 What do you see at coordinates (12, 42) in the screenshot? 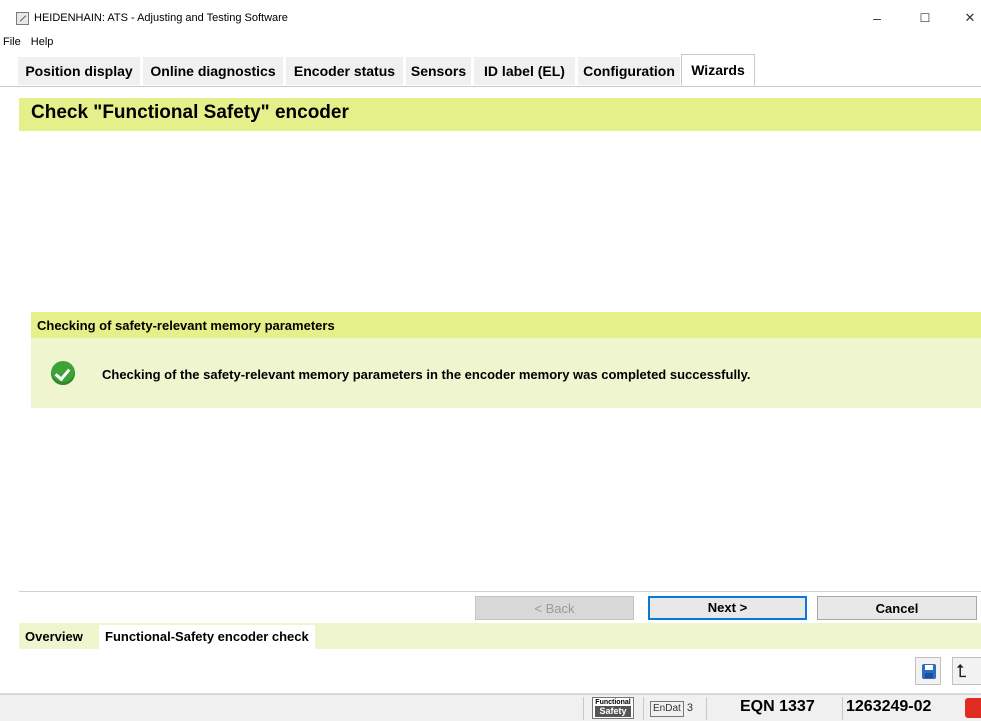
I see `menu-file: File` at bounding box center [12, 42].